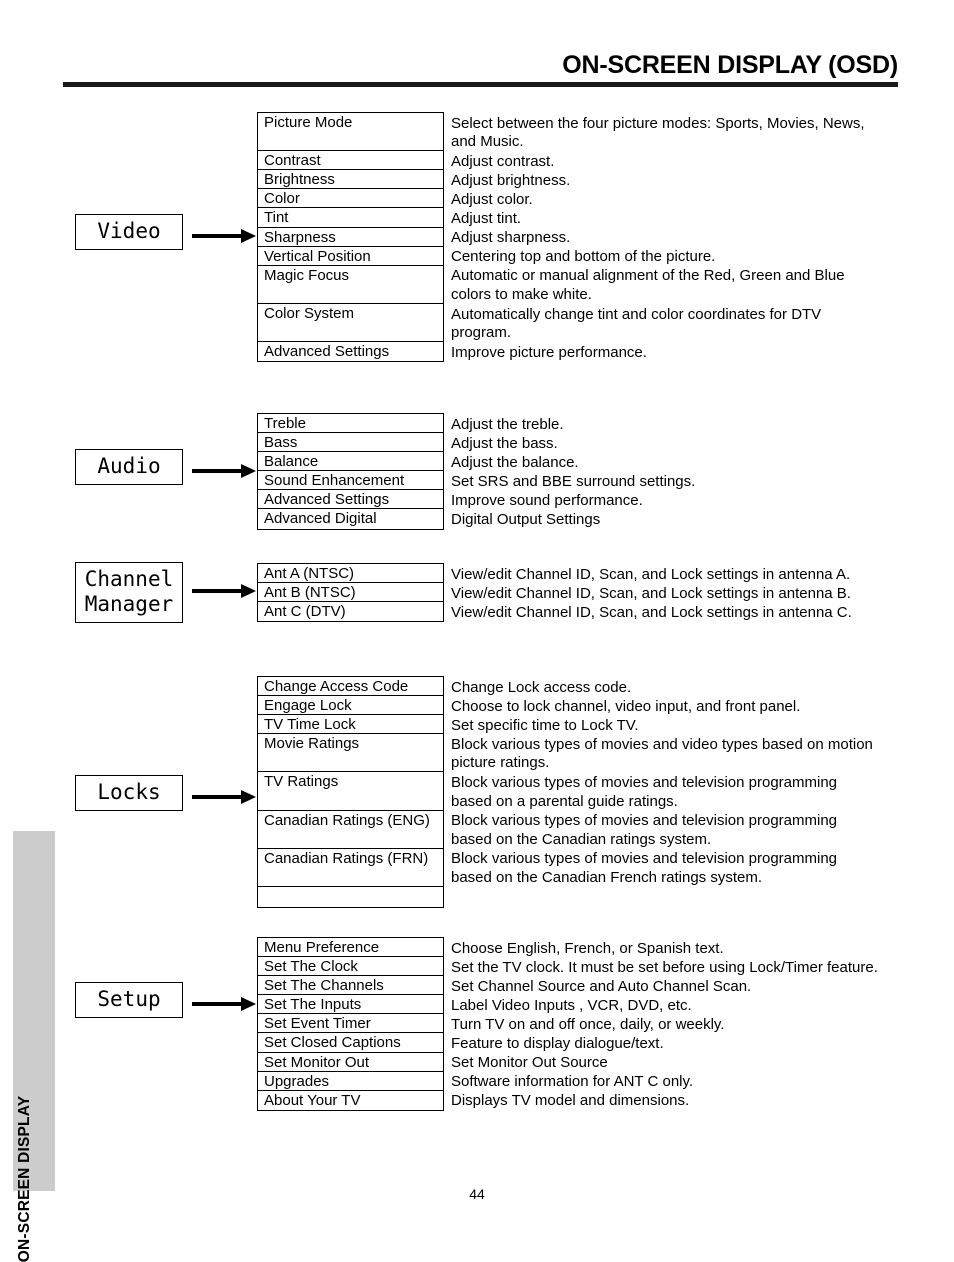  Describe the element at coordinates (129, 592) in the screenshot. I see `menu-category-channel-manager: Channel Manager` at that location.